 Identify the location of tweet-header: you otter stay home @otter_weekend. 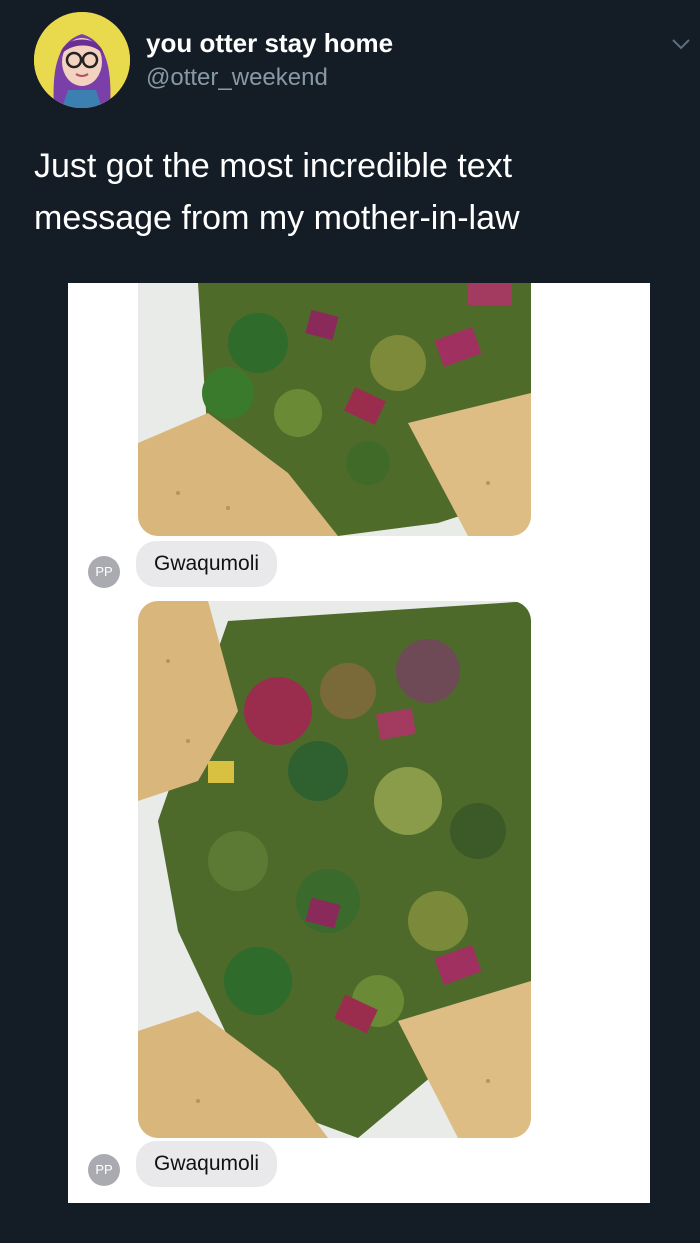
(350, 60).